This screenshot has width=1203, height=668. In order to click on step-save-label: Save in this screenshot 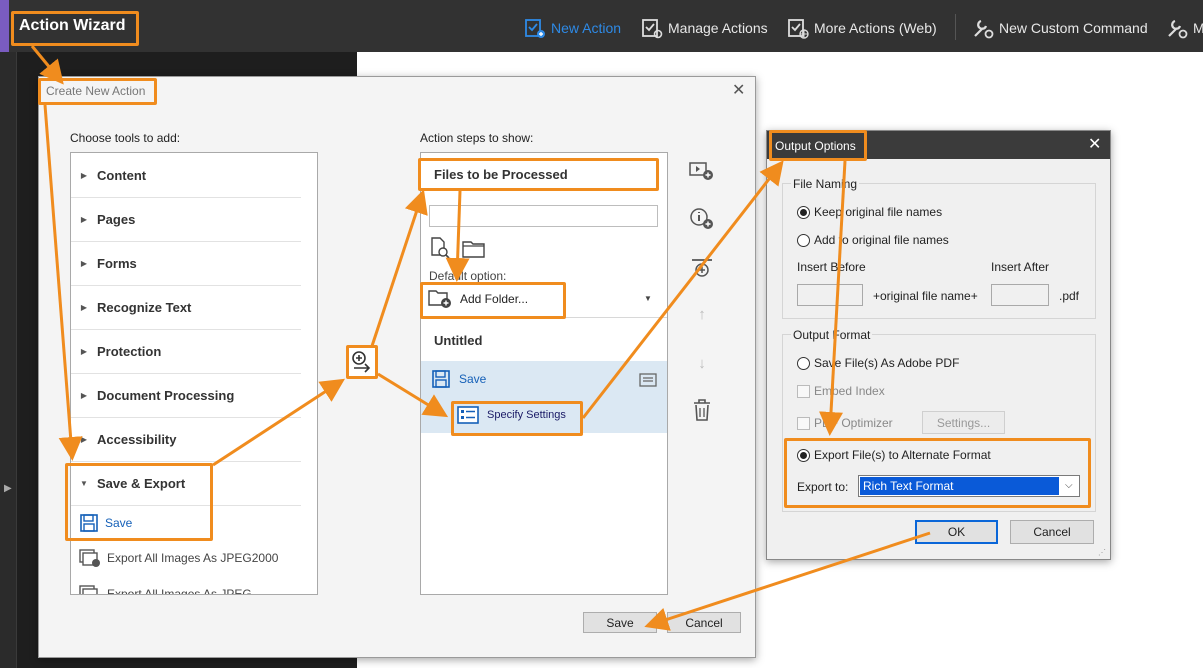, I will do `click(473, 379)`.